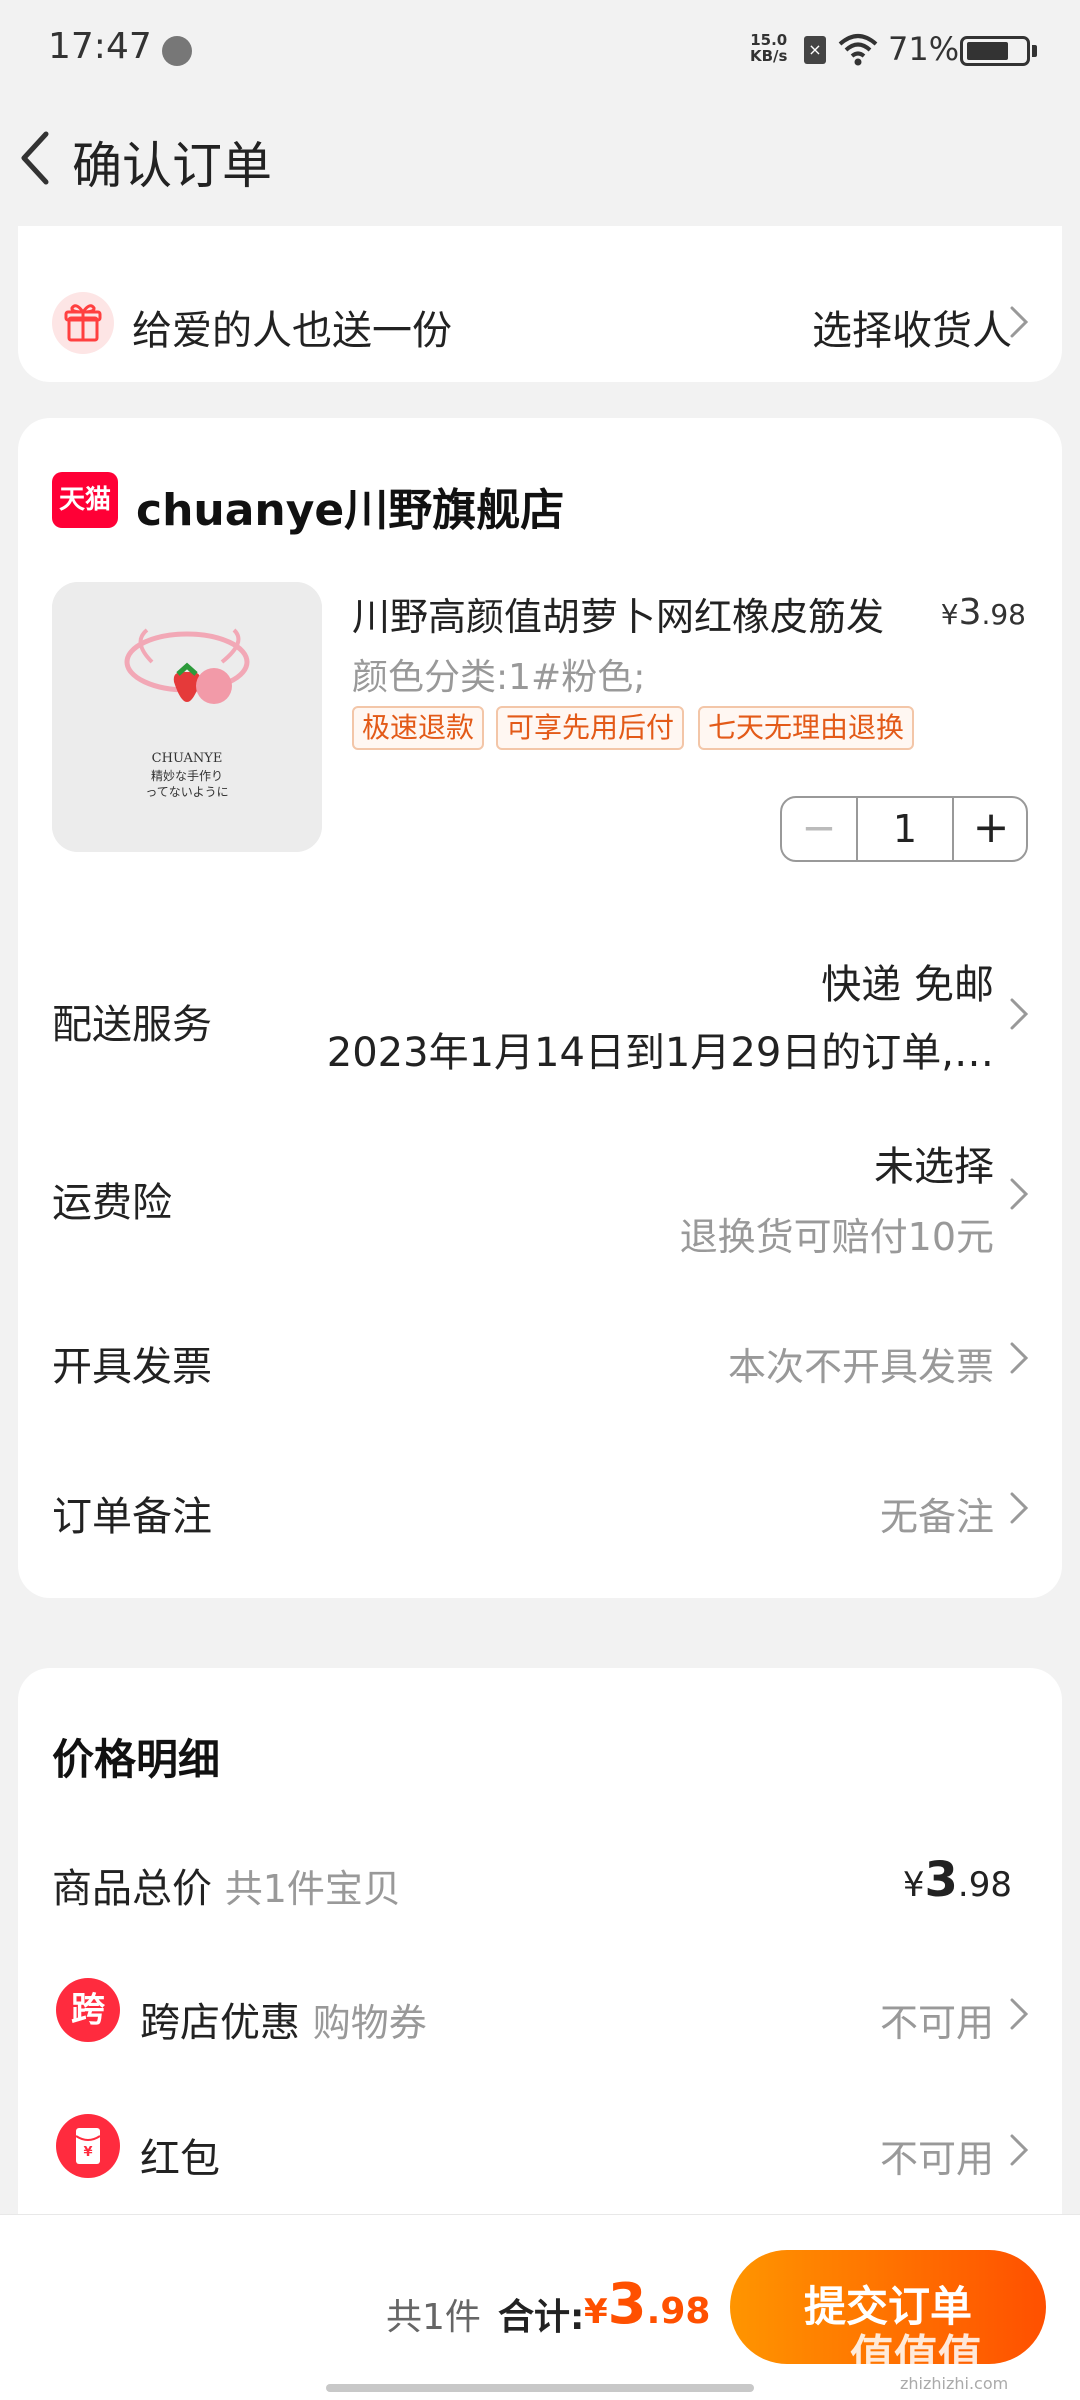 The image size is (1080, 2400). What do you see at coordinates (132, 1367) in the screenshot?
I see `invoice-label: 开具发票` at bounding box center [132, 1367].